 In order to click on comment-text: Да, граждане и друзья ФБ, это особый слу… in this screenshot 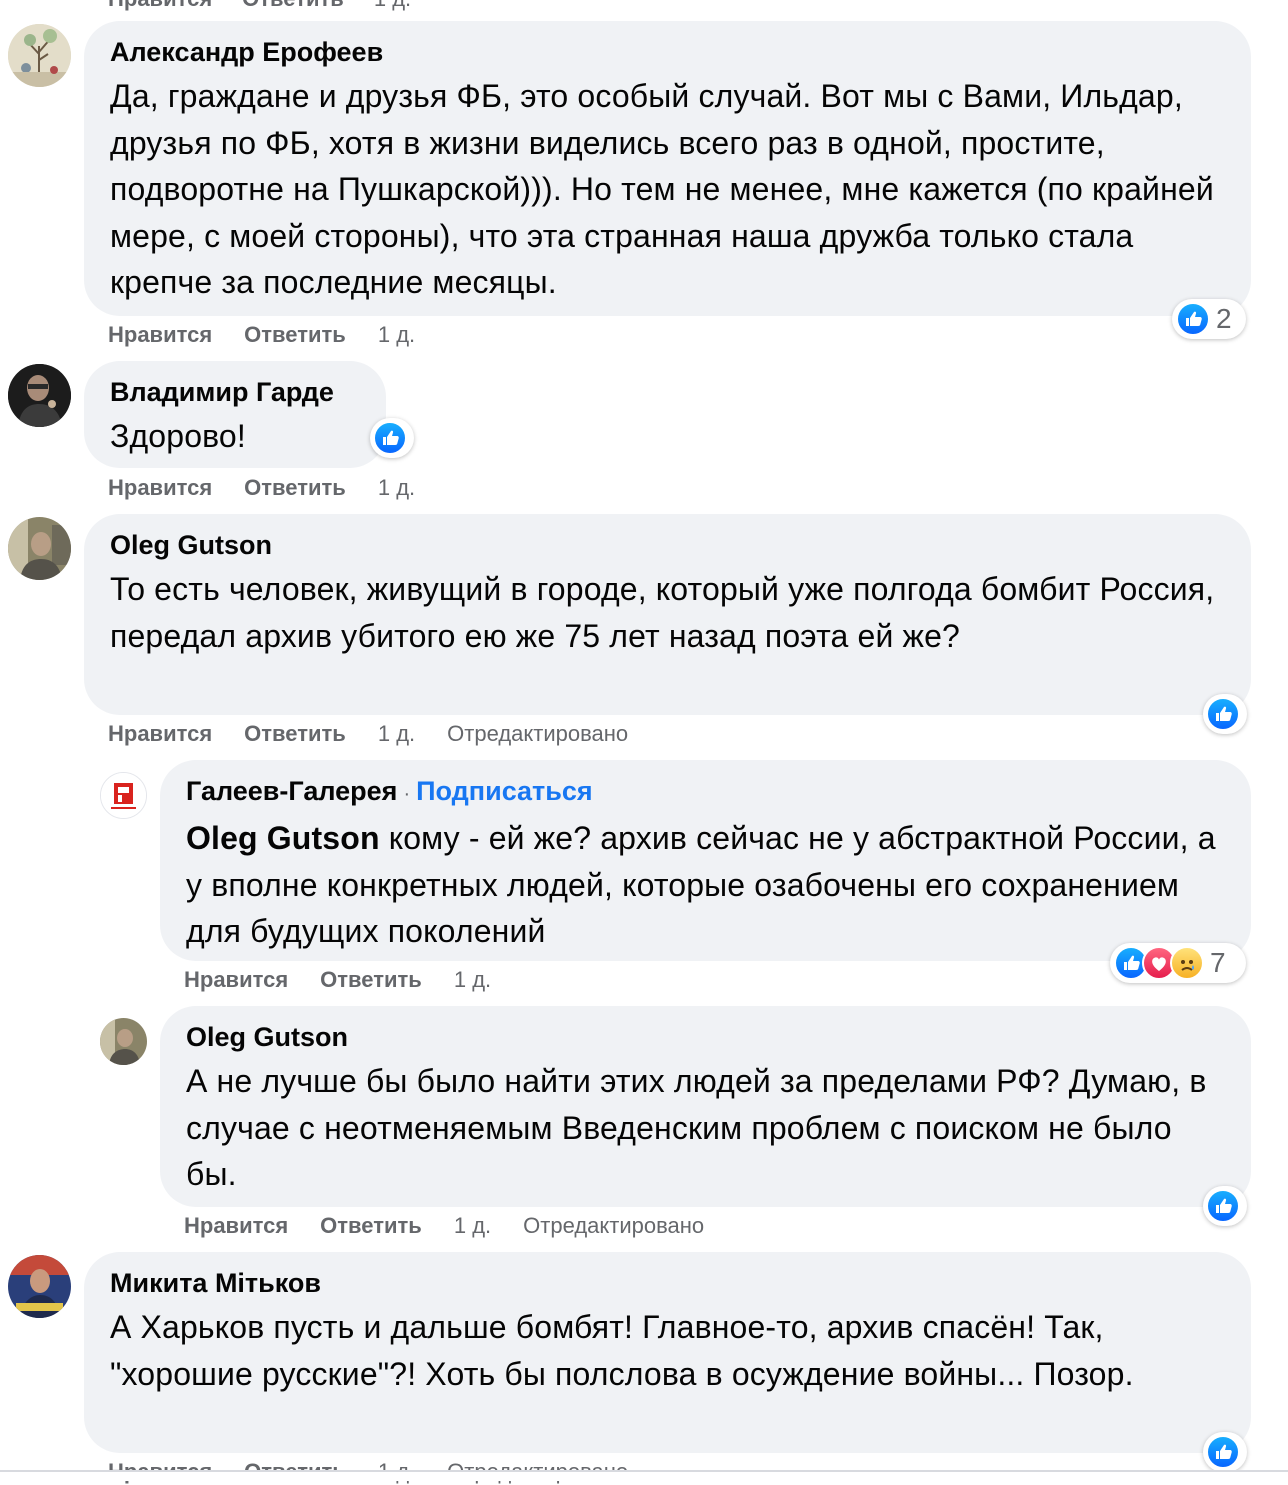, I will do `click(662, 189)`.